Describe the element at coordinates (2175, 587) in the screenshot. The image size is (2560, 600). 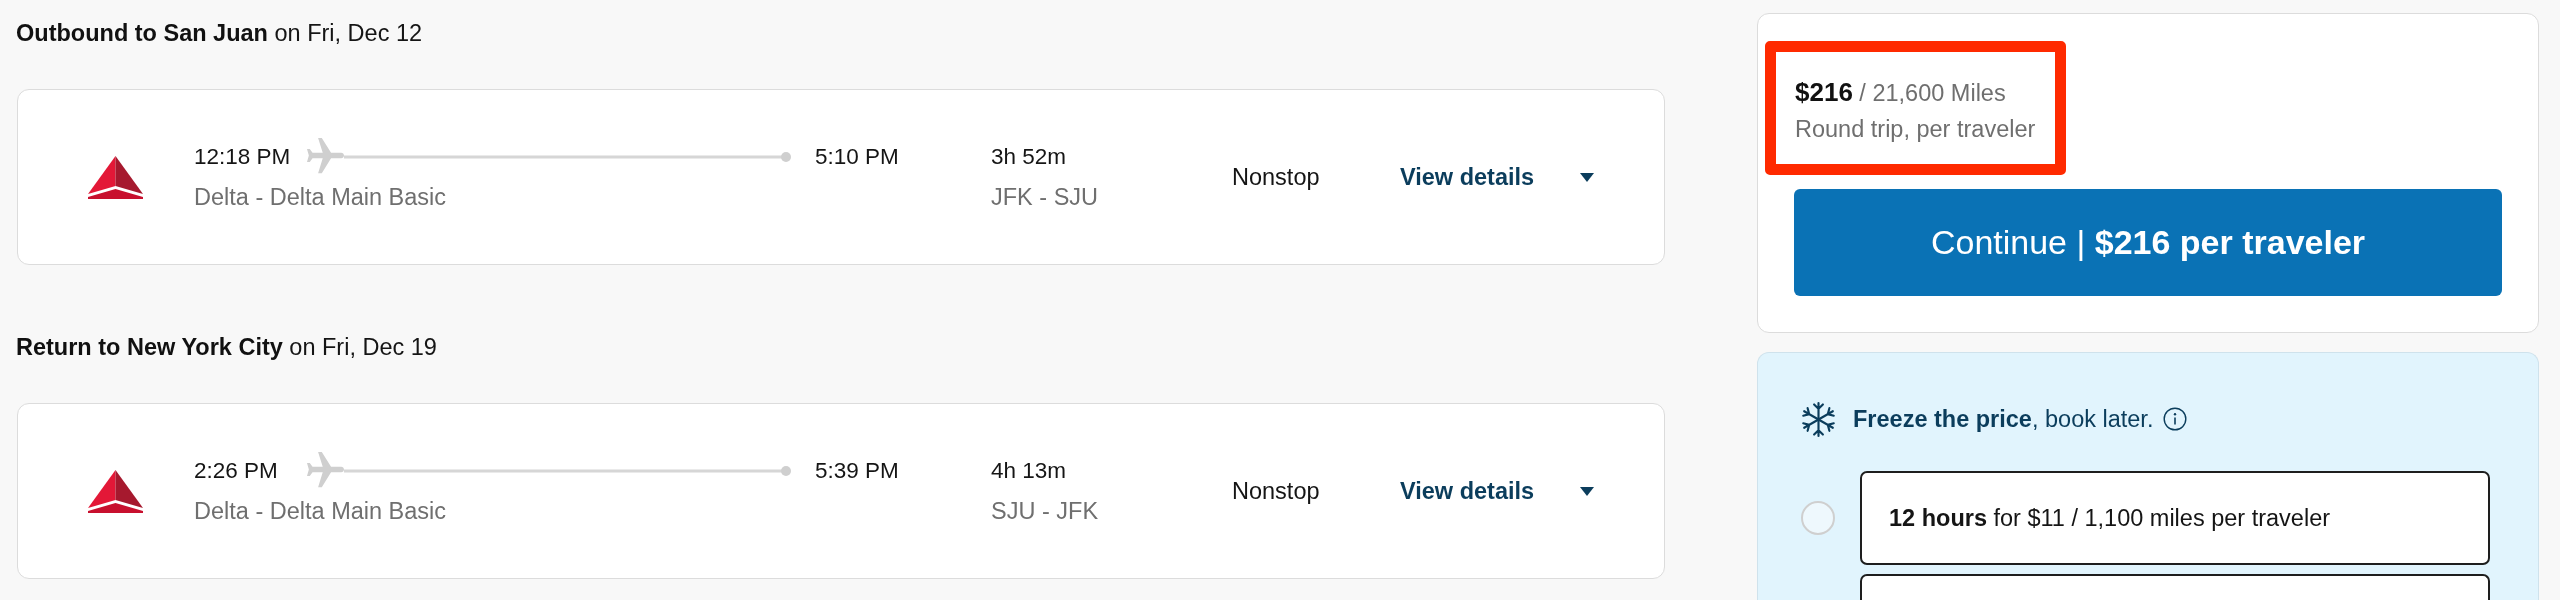
I see `option-card` at that location.